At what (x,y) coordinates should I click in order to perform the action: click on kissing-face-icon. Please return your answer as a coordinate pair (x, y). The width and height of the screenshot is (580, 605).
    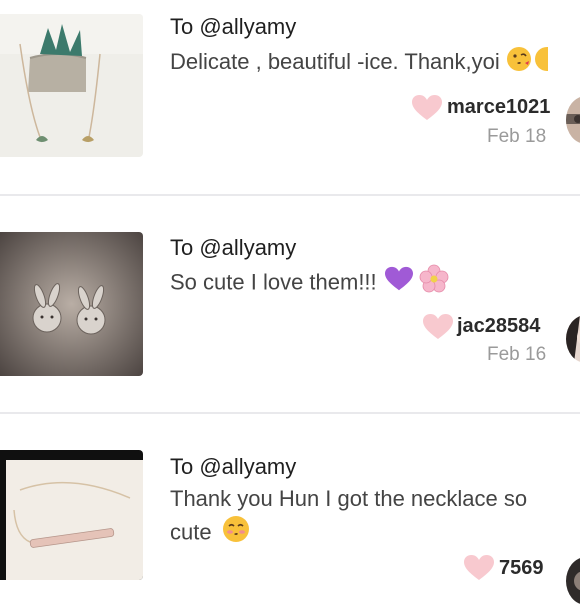
    Looking at the image, I should click on (236, 533).